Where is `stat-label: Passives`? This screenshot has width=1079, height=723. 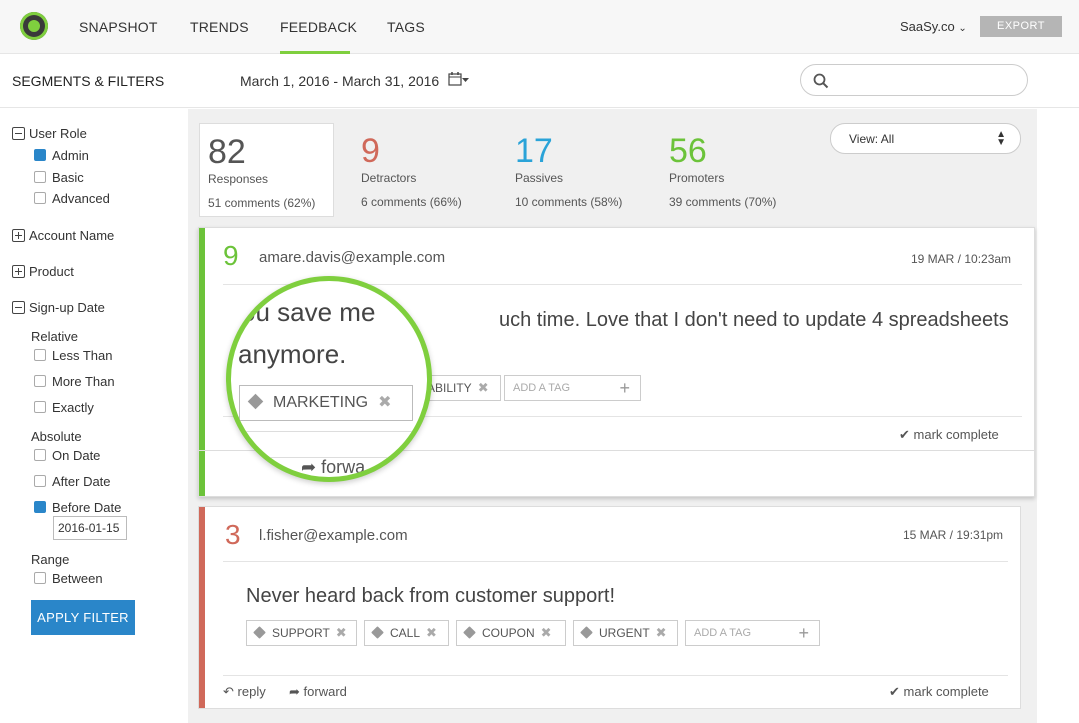 stat-label: Passives is located at coordinates (539, 178).